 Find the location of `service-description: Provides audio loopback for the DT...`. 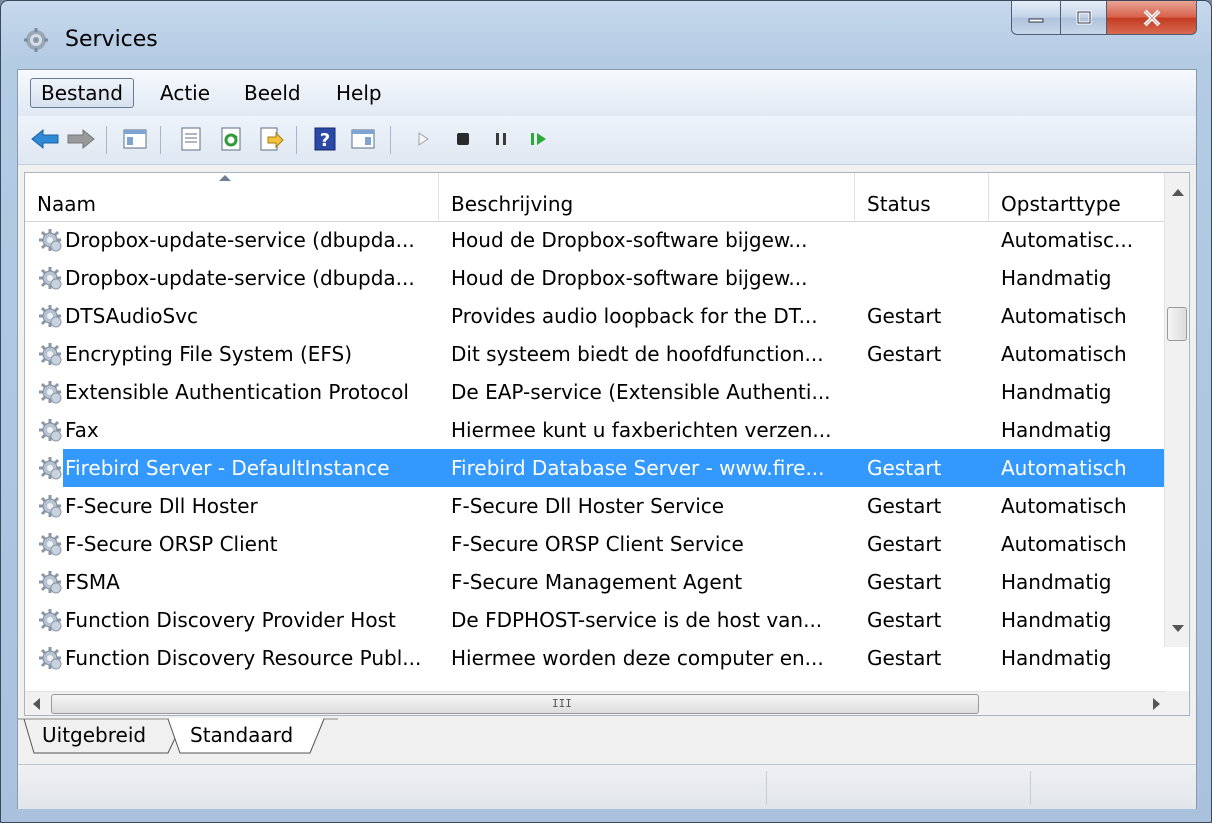

service-description: Provides audio loopback for the DT... is located at coordinates (634, 316).